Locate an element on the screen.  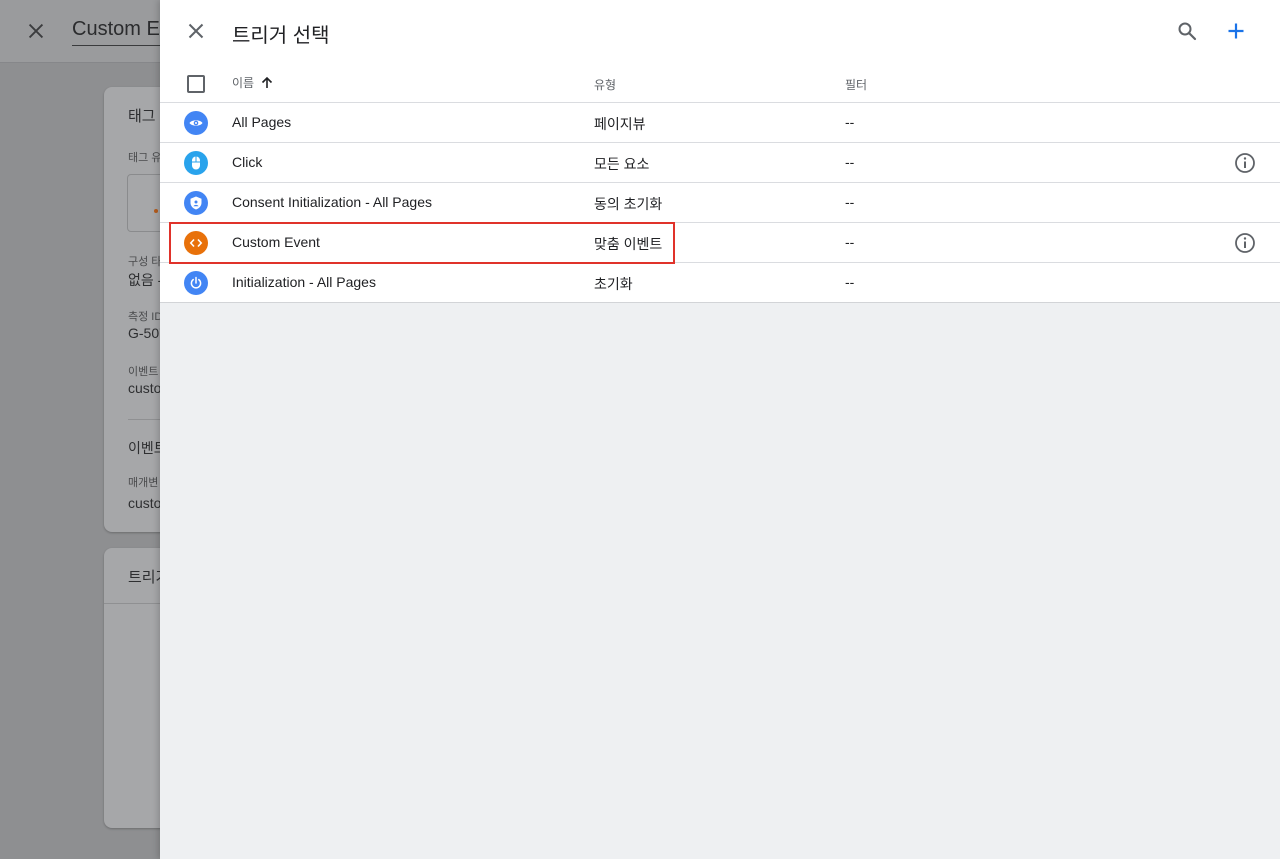
column-header-name: 이름 is located at coordinates (253, 82).